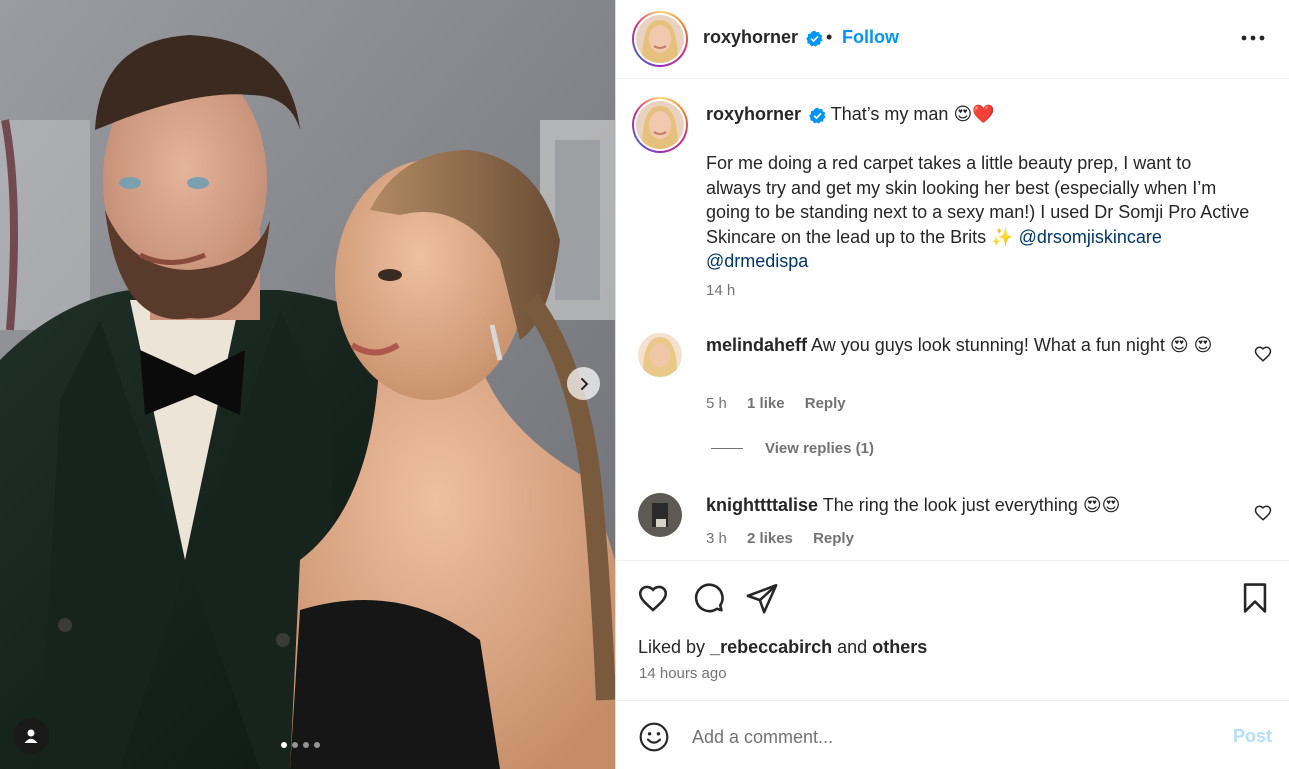 Image resolution: width=1289 pixels, height=769 pixels. I want to click on post-comment-button: Post, so click(1252, 736).